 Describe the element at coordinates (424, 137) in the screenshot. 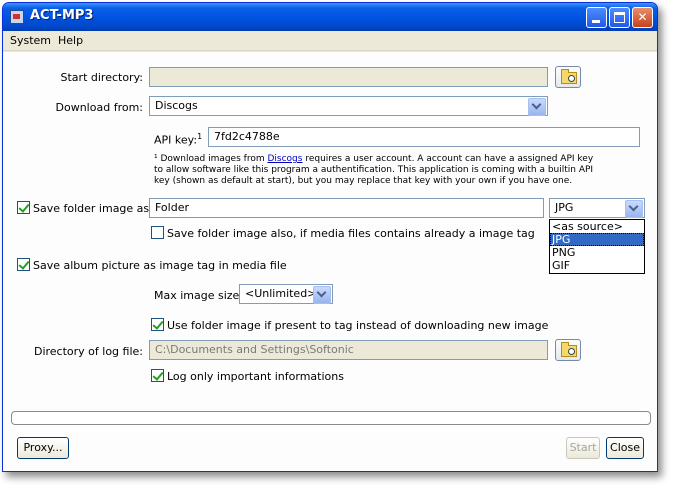

I see `api-key-input: 7fd2c4788e` at that location.